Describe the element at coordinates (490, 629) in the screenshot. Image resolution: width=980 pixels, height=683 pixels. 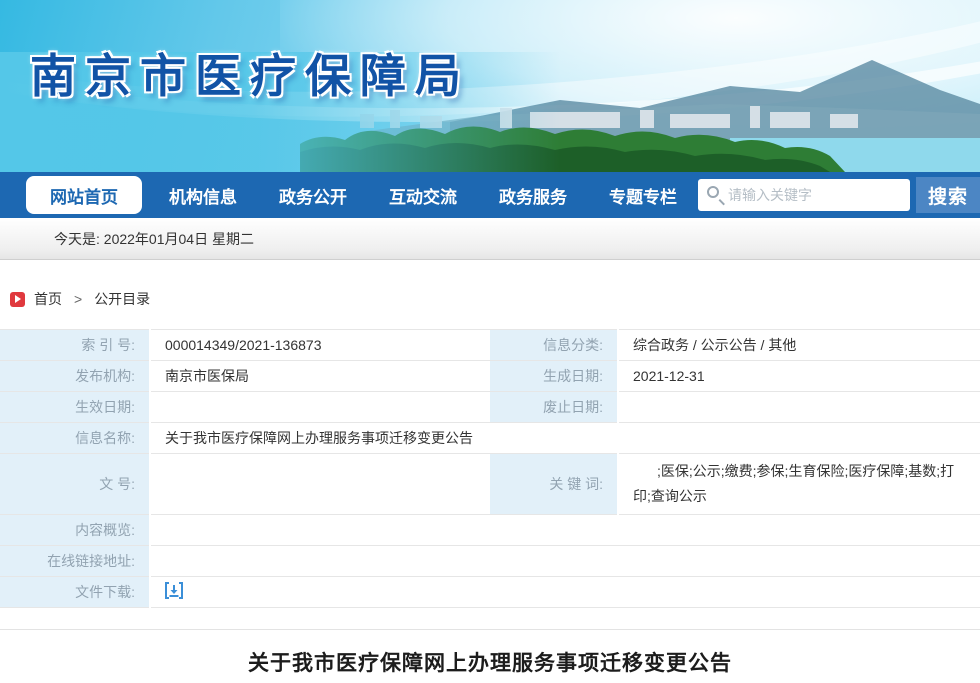
I see `divider` at that location.